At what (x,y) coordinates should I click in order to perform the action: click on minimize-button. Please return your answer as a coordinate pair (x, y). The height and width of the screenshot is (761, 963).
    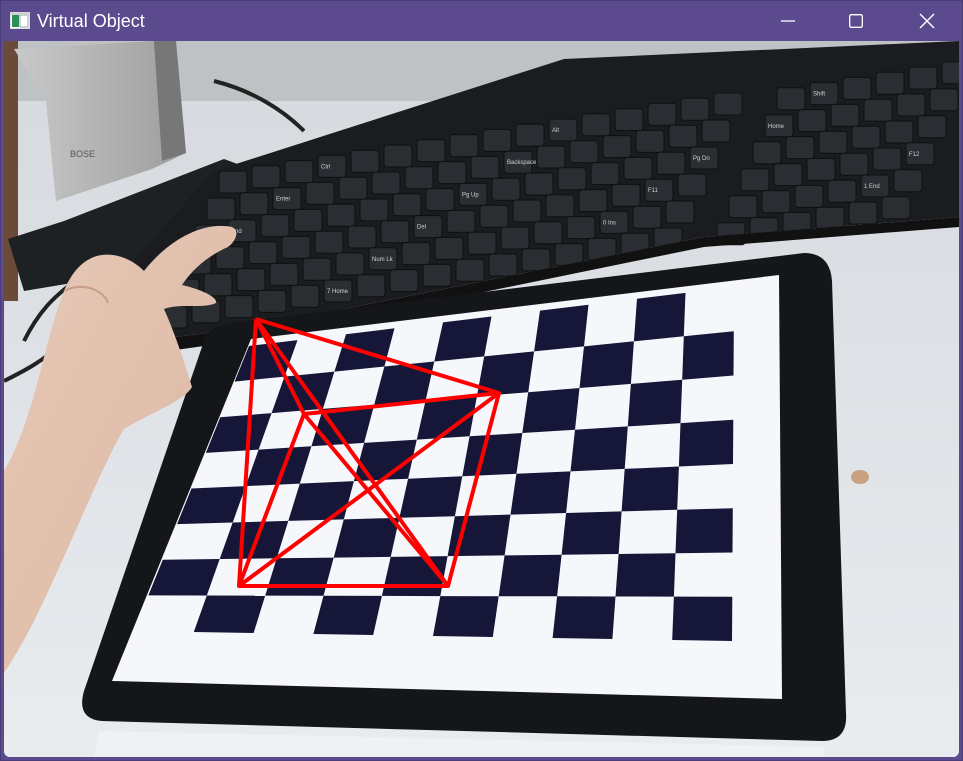
    Looking at the image, I should click on (788, 21).